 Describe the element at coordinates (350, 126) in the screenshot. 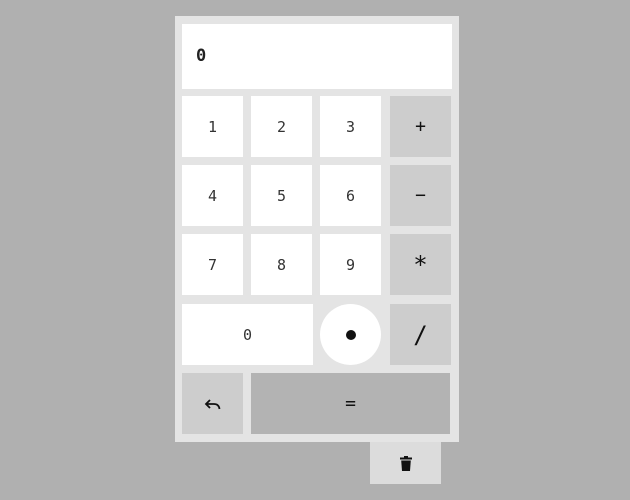

I see `key-3: 3` at that location.